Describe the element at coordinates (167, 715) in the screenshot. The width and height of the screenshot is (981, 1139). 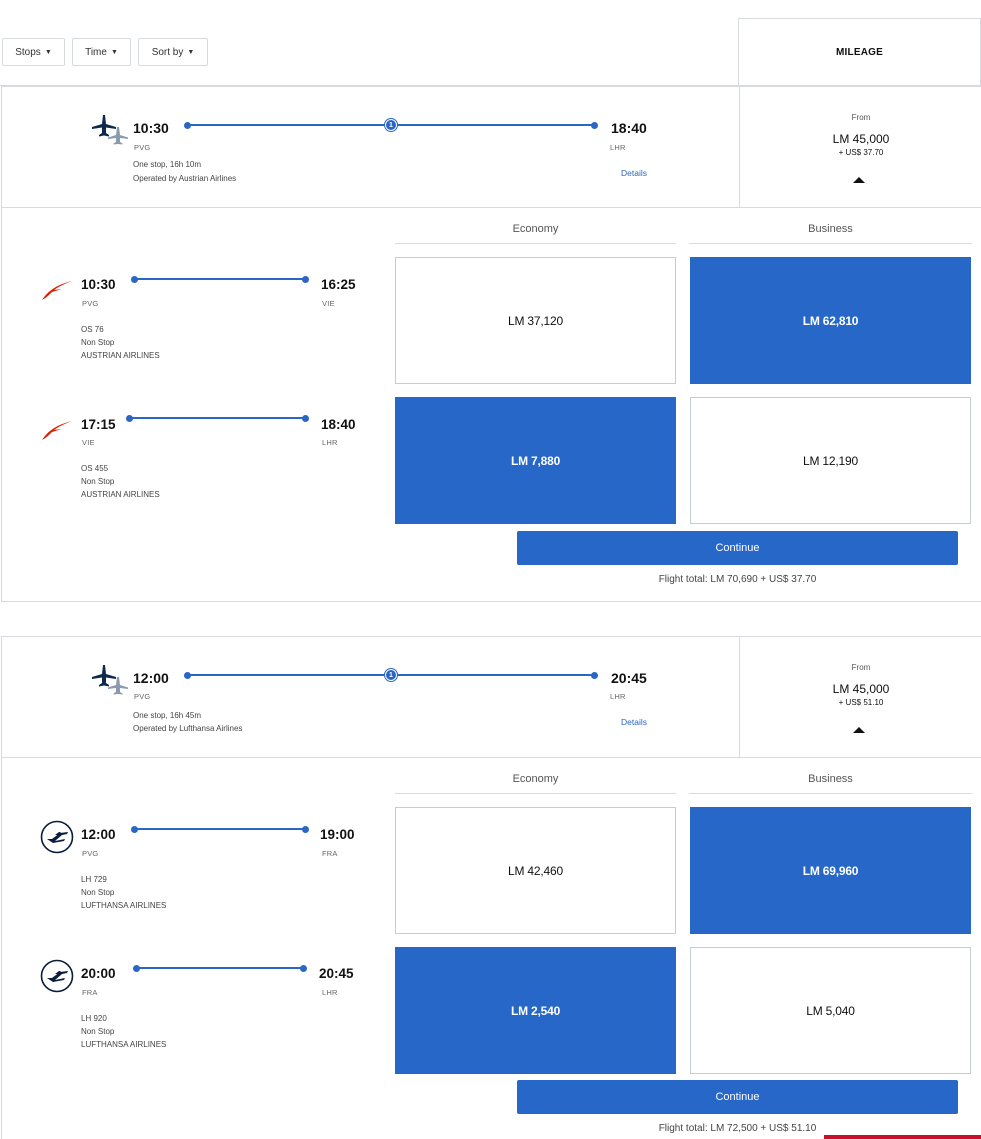
I see `trip-duration: One stop, 16h 45m` at that location.